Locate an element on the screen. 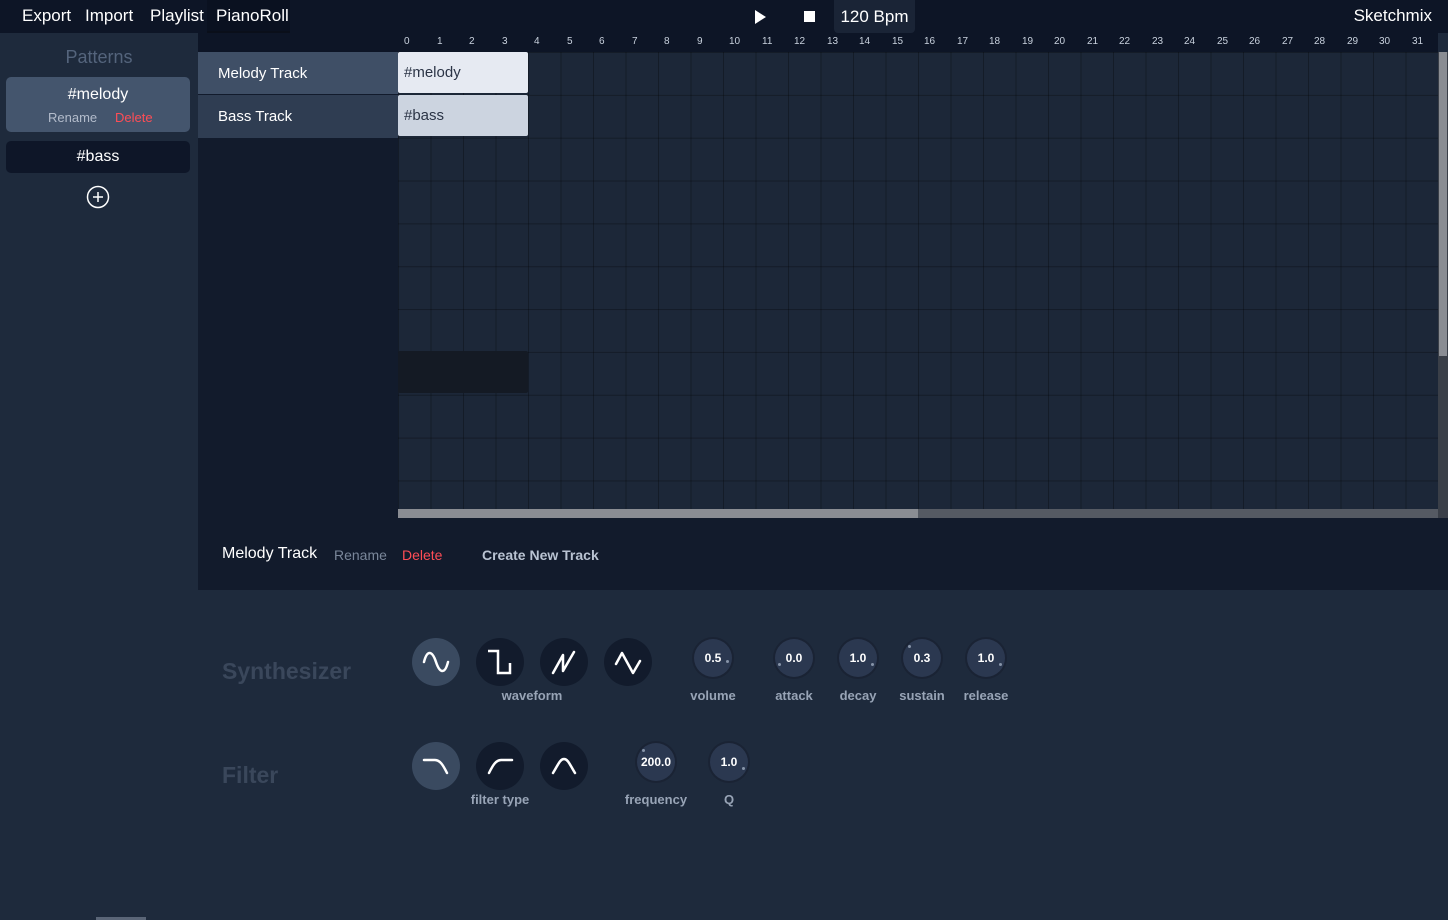 The width and height of the screenshot is (1448, 920). tracks-panel: Melody Track Bass Track is located at coordinates (298, 275).